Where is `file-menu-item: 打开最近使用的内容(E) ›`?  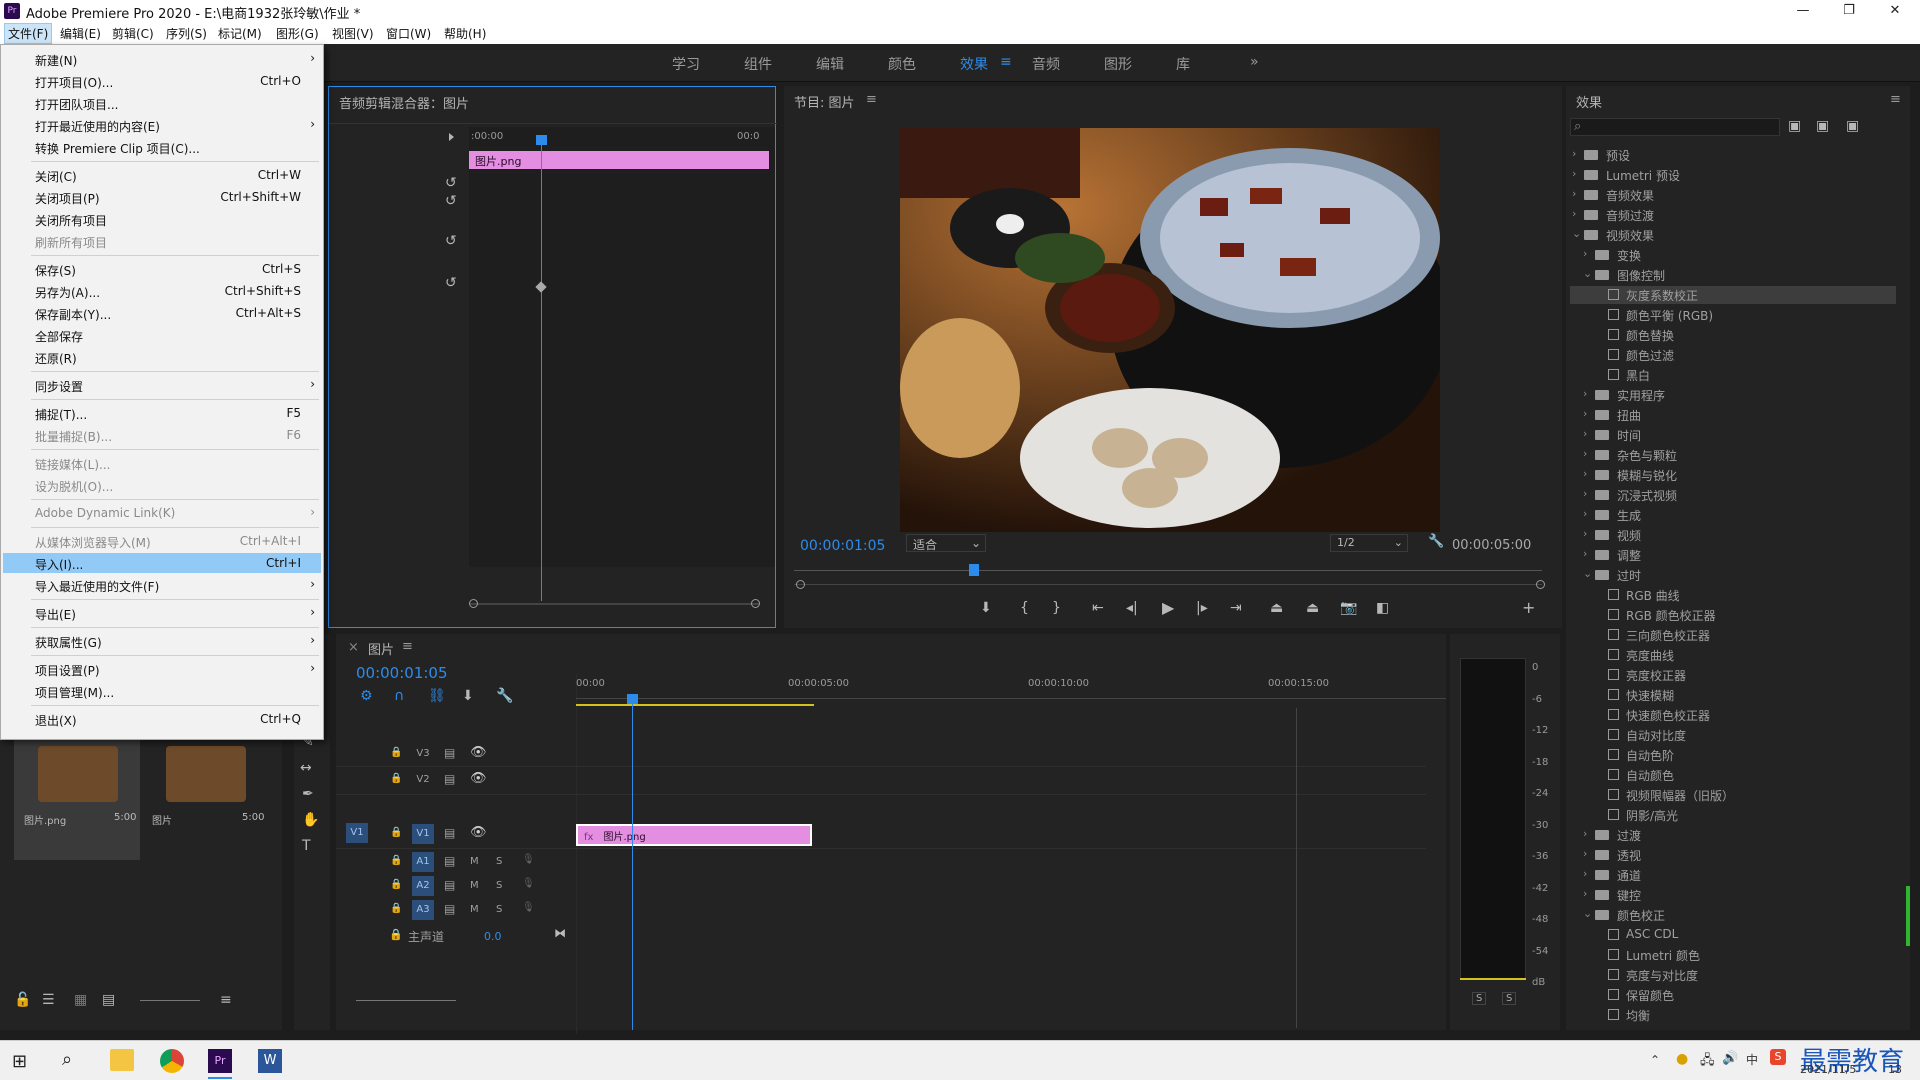
file-menu-item: 打开最近使用的内容(E) › is located at coordinates (162, 125).